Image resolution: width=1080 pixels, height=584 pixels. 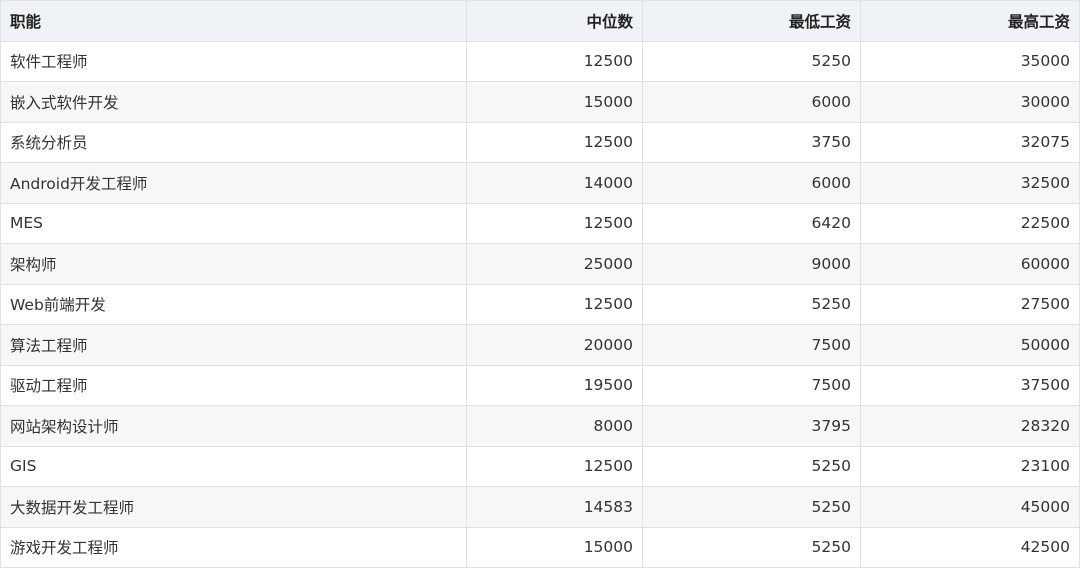 I want to click on cell-max-salary: 42500, so click(x=970, y=547).